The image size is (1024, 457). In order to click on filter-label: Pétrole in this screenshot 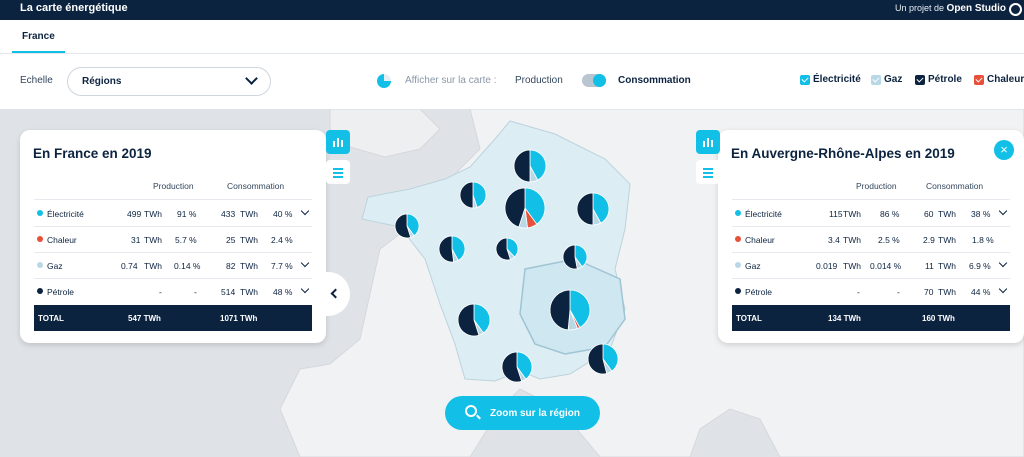, I will do `click(945, 79)`.